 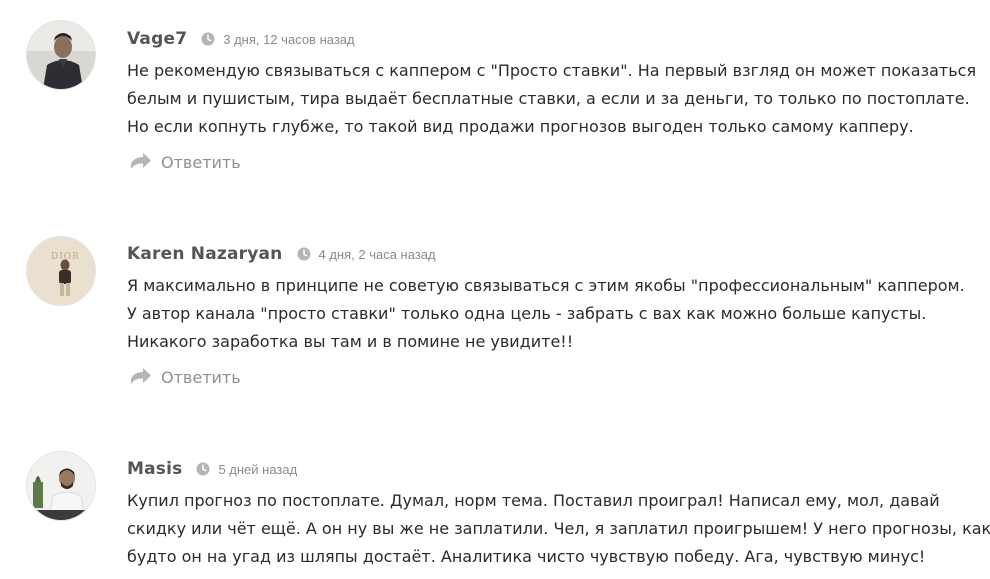 What do you see at coordinates (205, 254) in the screenshot?
I see `comment-author: Karen Nazaryan` at bounding box center [205, 254].